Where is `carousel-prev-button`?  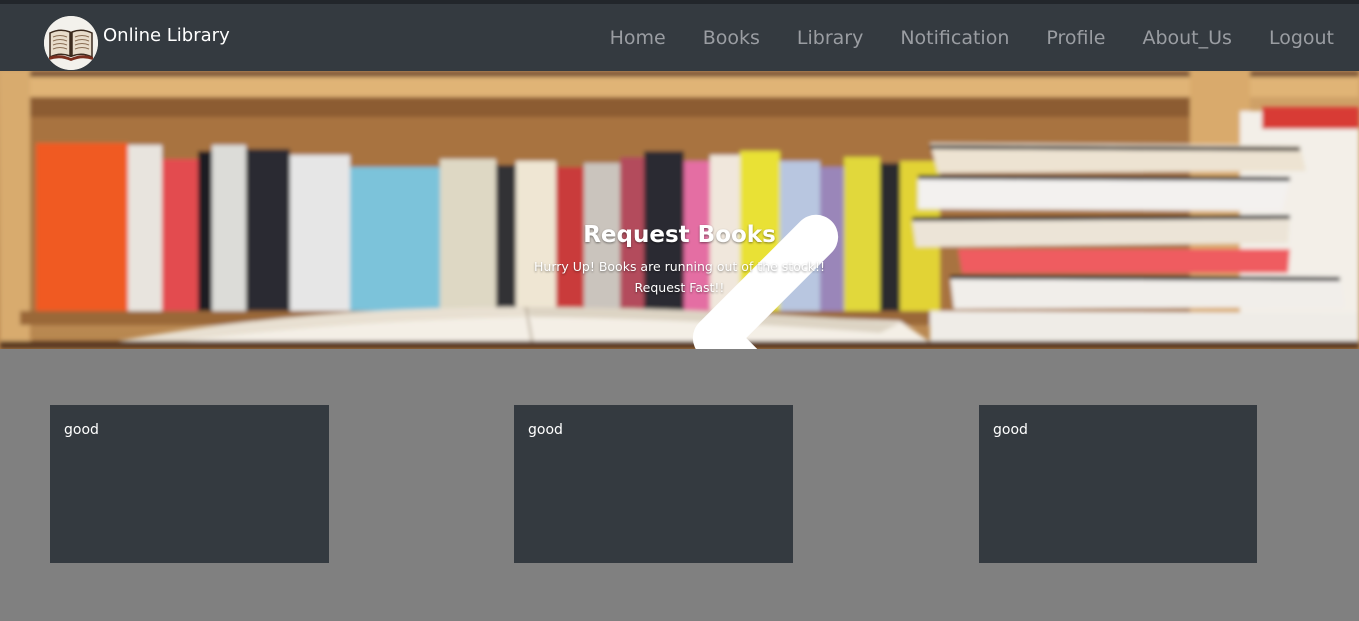 carousel-prev-button is located at coordinates (462, 274).